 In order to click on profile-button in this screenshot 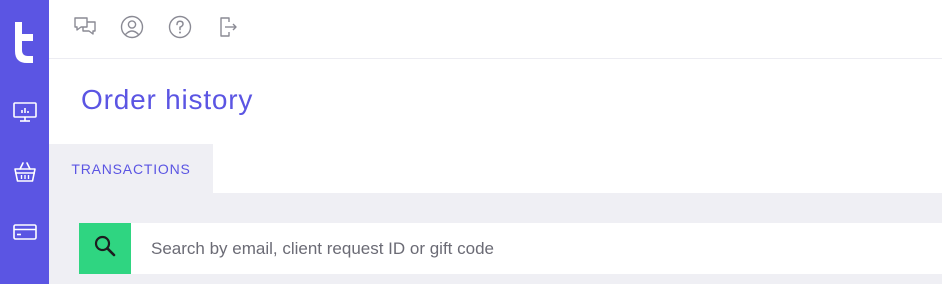, I will do `click(132, 29)`.